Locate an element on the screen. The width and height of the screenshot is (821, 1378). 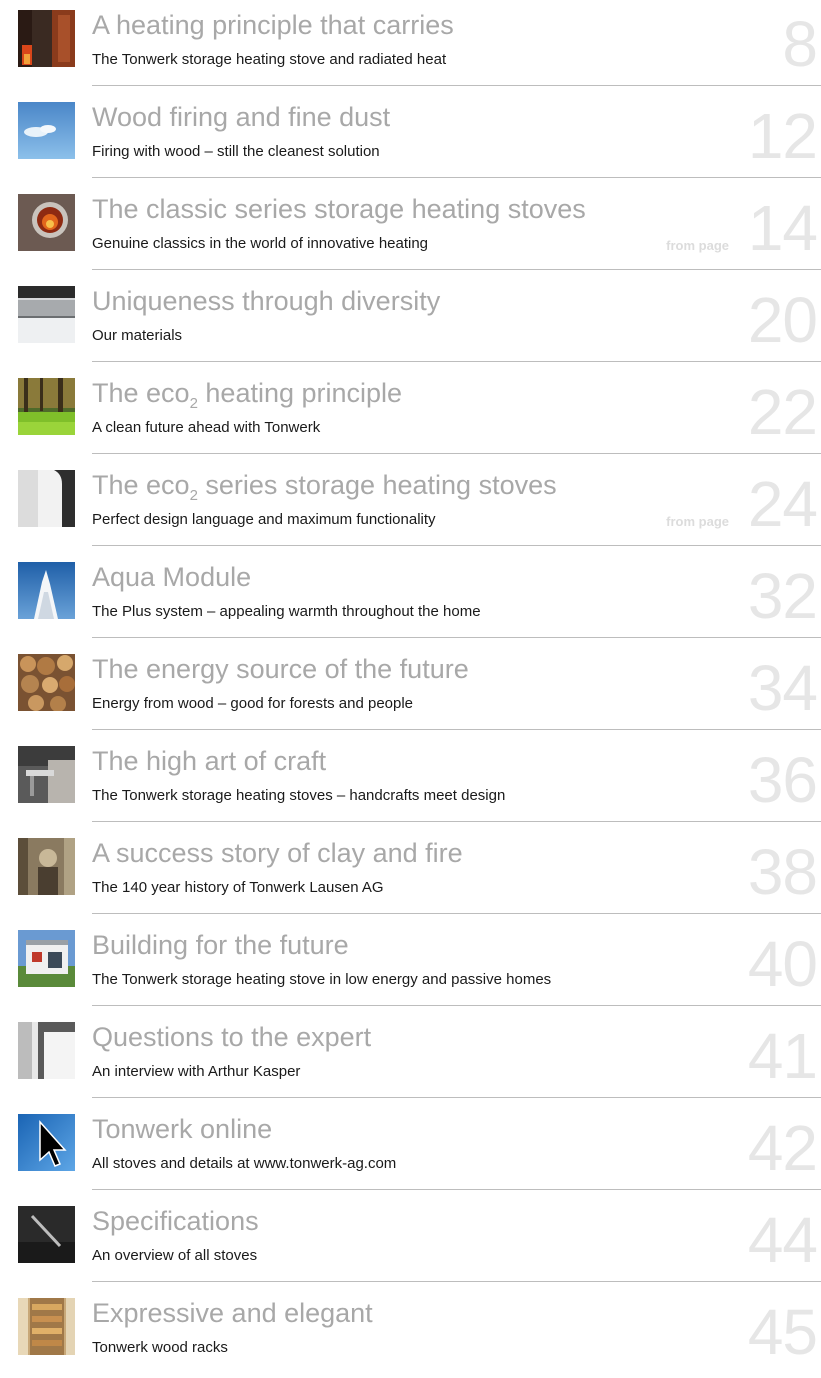
entry-title: A success story of clay and fire is located at coordinates (277, 853).